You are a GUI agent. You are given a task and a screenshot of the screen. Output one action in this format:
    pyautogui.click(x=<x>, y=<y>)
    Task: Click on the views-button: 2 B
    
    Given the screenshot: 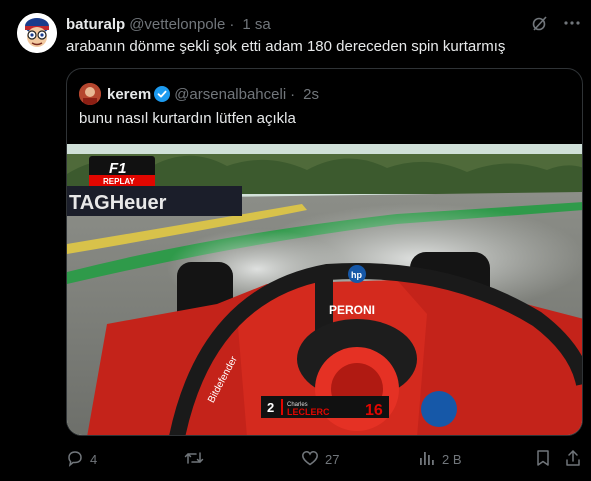 What is the action you would take?
    pyautogui.click(x=440, y=459)
    